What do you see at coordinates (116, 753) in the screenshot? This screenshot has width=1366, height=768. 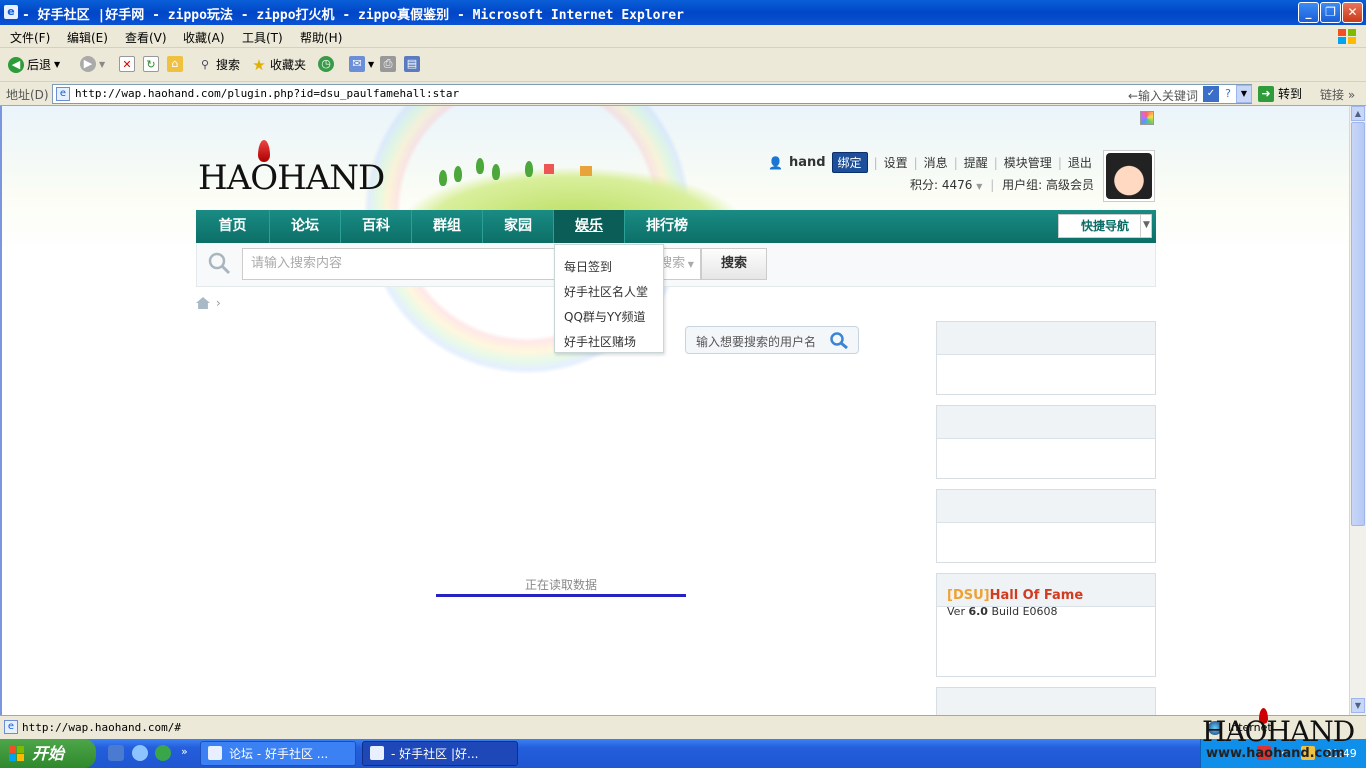 I see `show-desktop-icon` at bounding box center [116, 753].